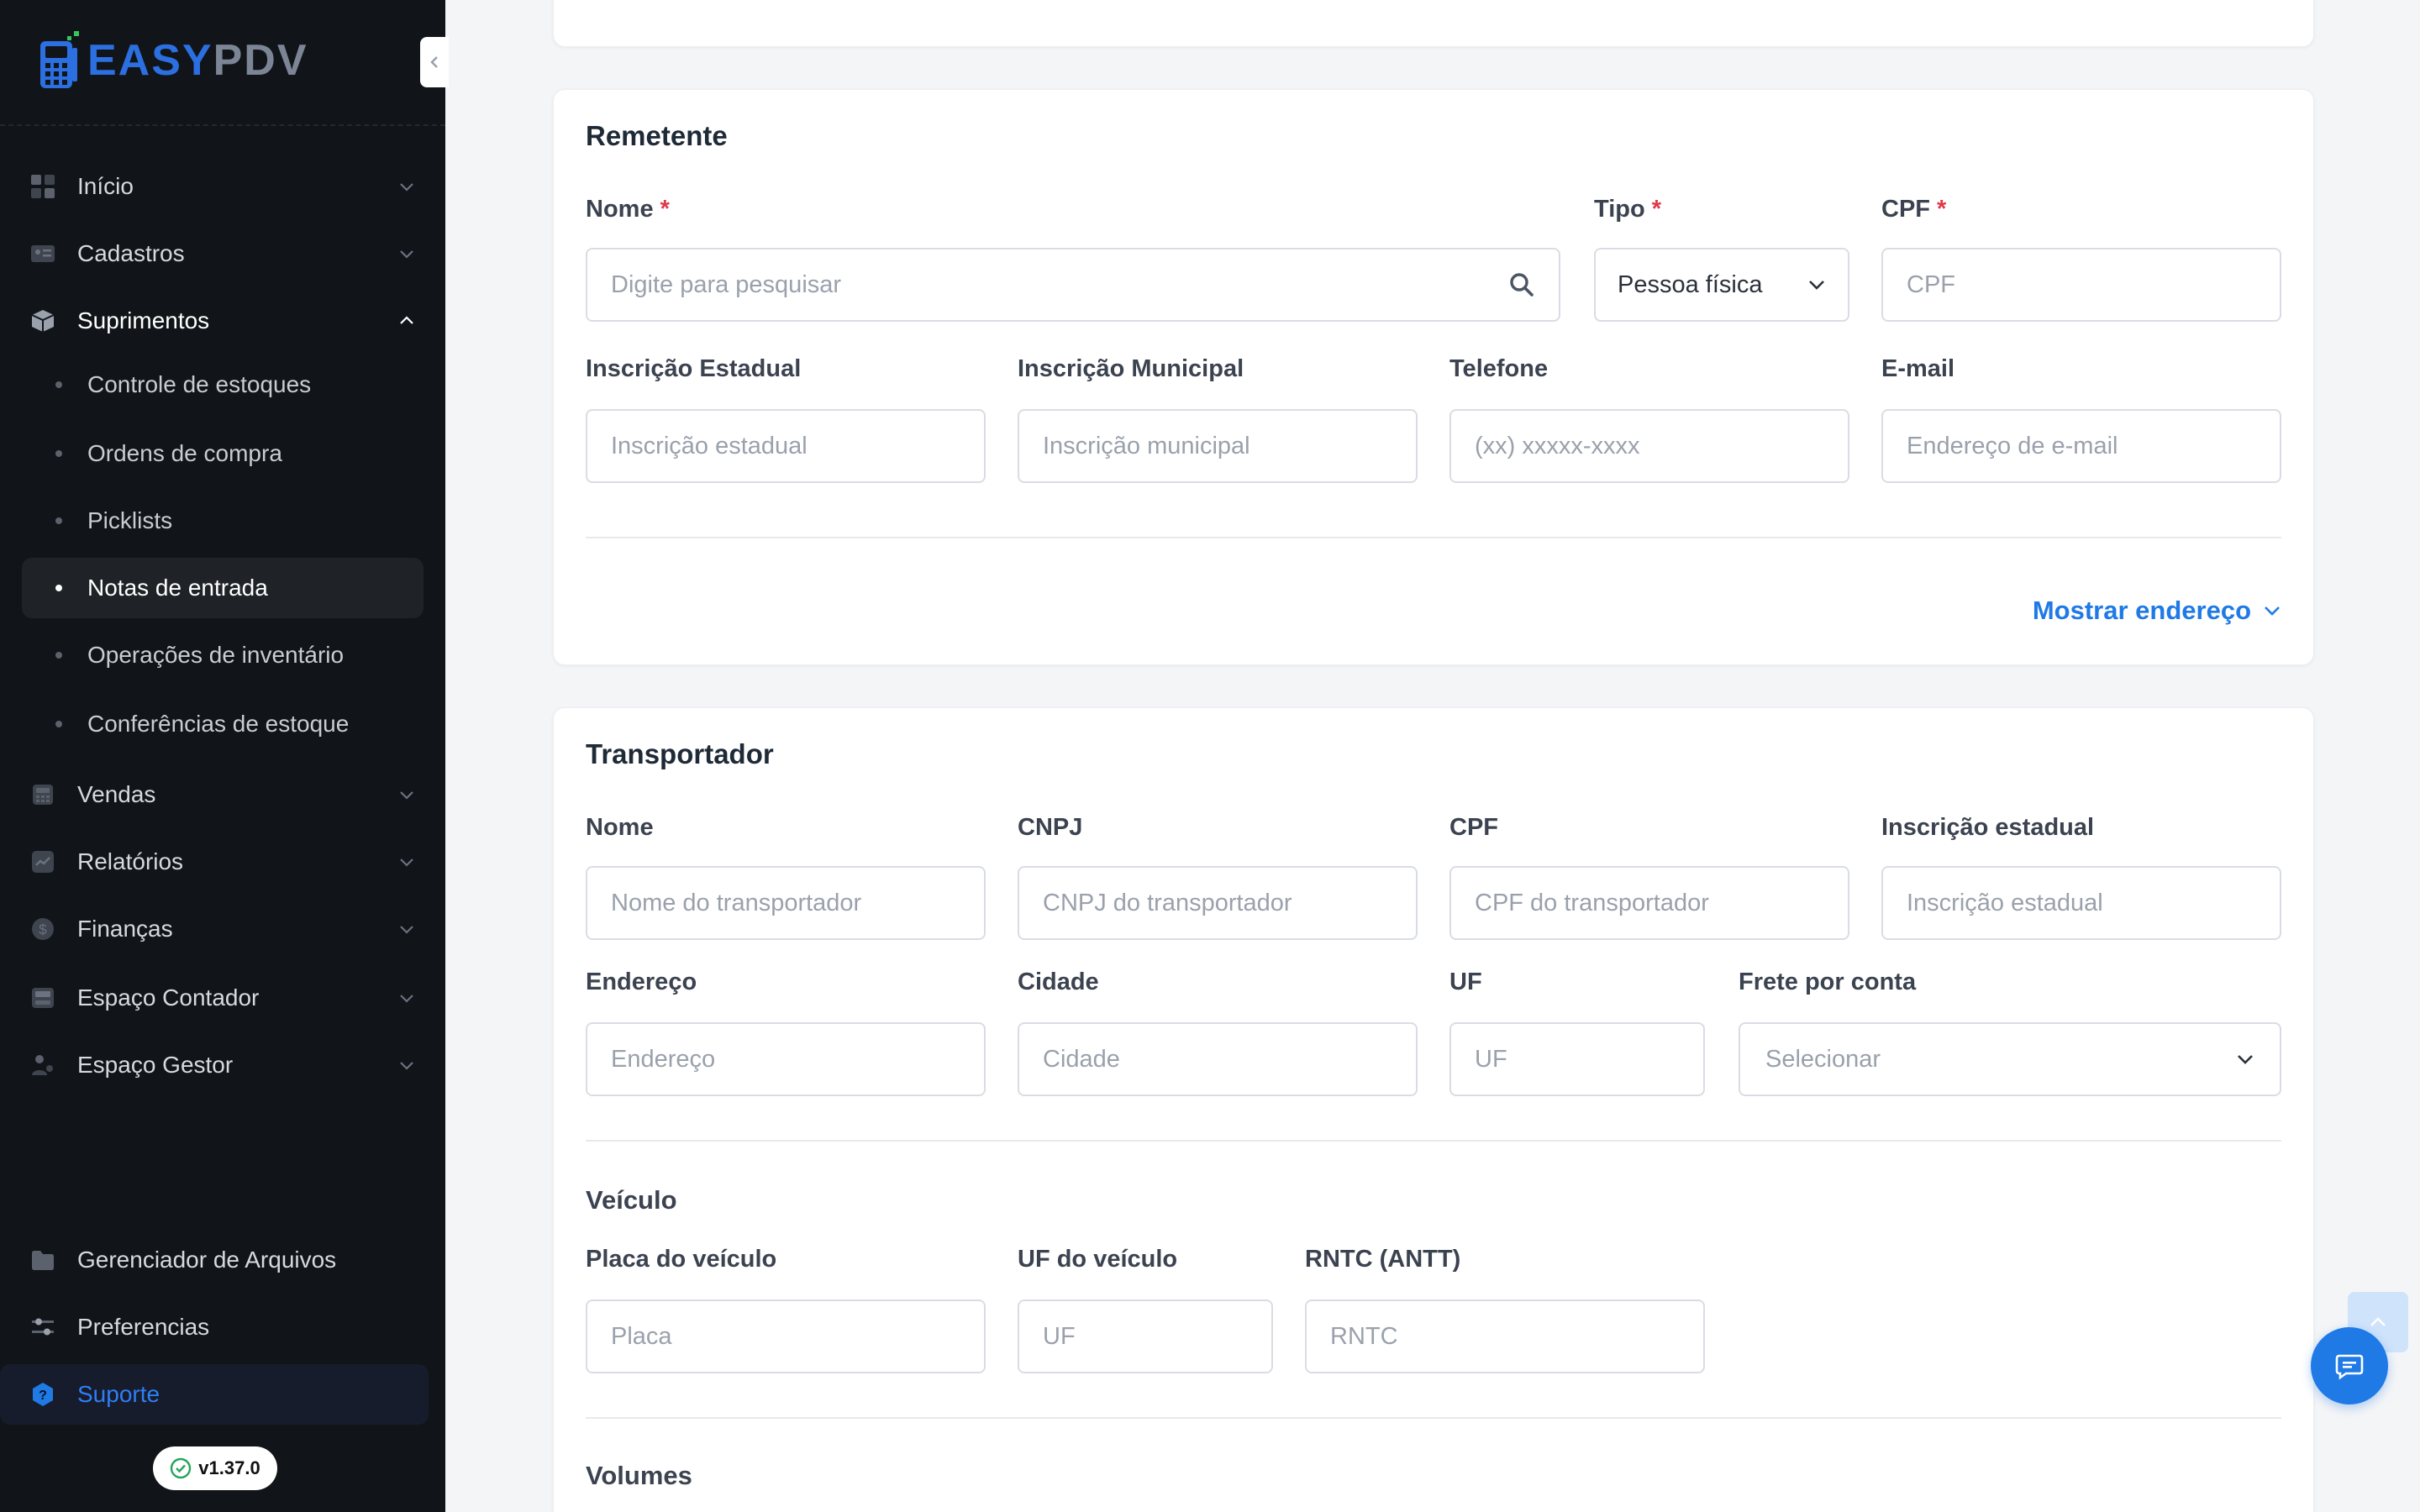  What do you see at coordinates (223, 588) in the screenshot?
I see `sidebar-subitem-notas-entrada: Notas de entrada` at bounding box center [223, 588].